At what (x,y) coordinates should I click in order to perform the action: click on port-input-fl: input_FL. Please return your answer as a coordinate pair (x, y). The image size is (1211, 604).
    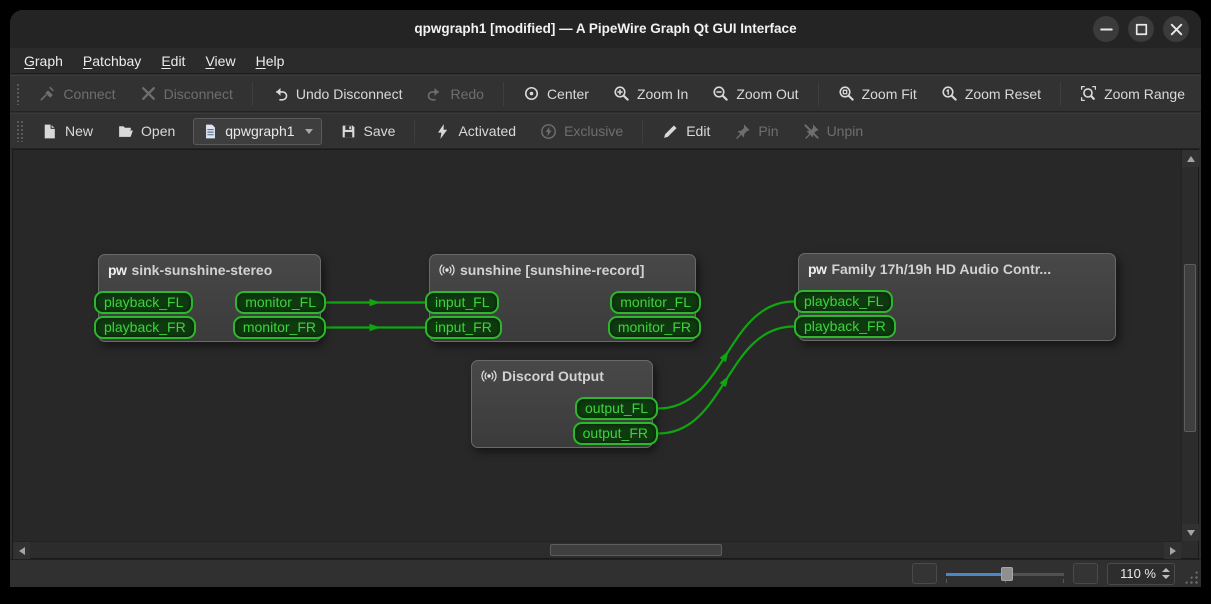
    Looking at the image, I should click on (462, 302).